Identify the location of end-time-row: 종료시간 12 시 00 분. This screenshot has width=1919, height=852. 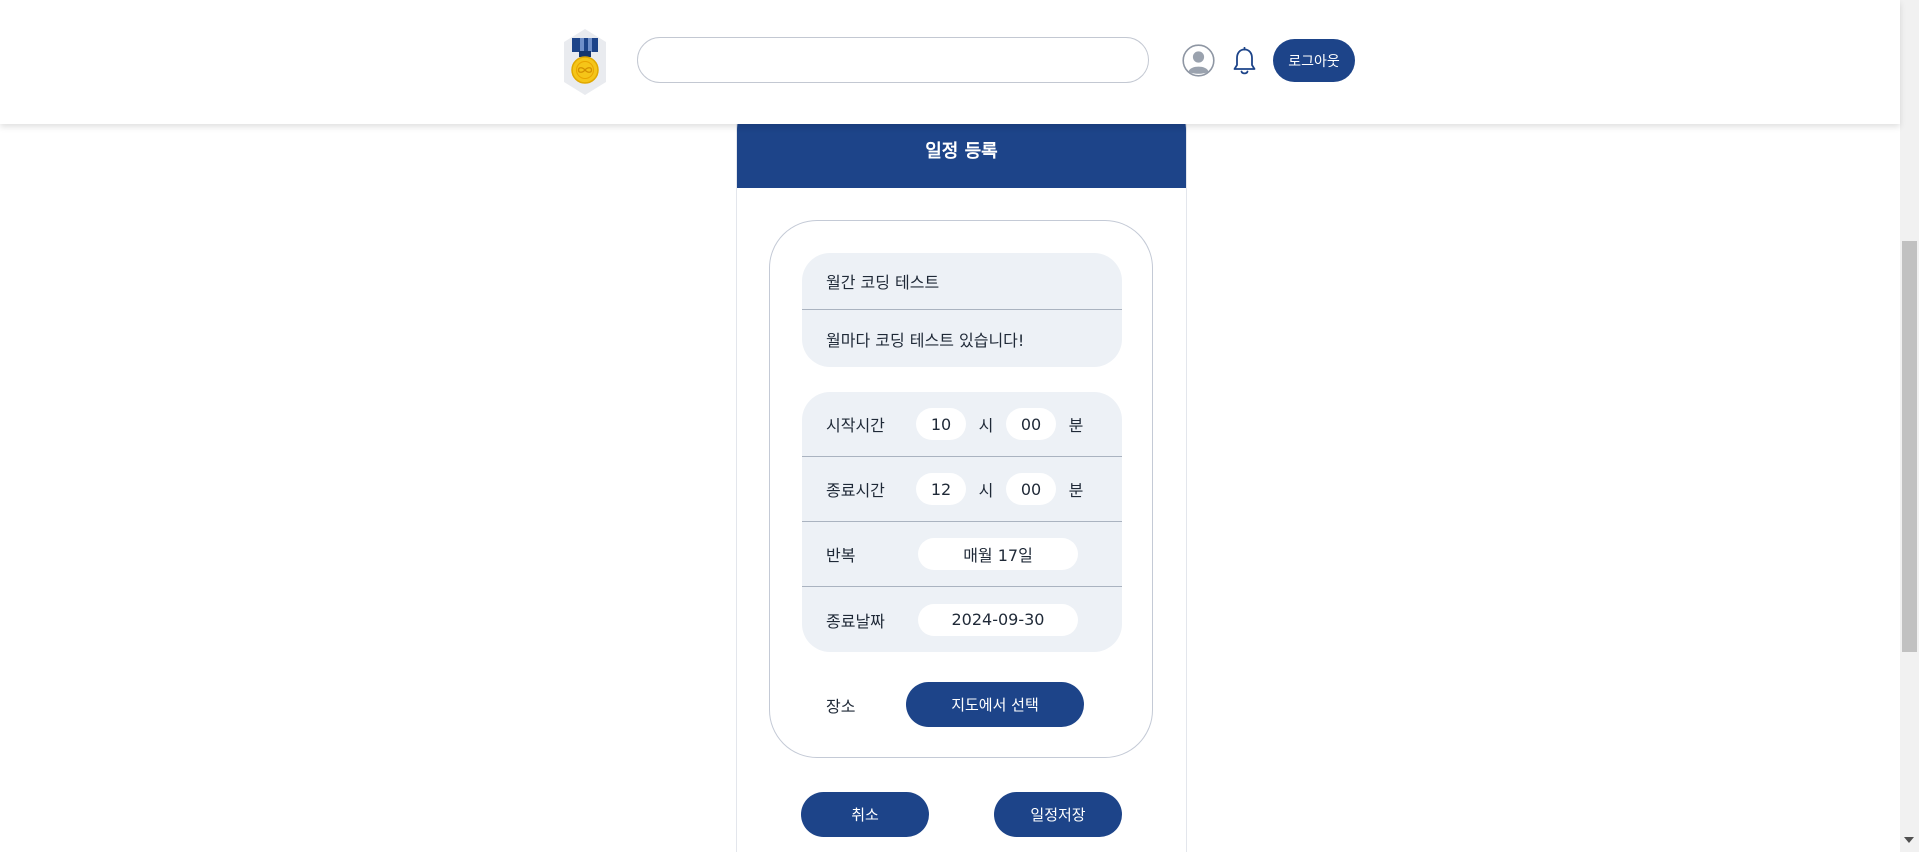
(962, 489).